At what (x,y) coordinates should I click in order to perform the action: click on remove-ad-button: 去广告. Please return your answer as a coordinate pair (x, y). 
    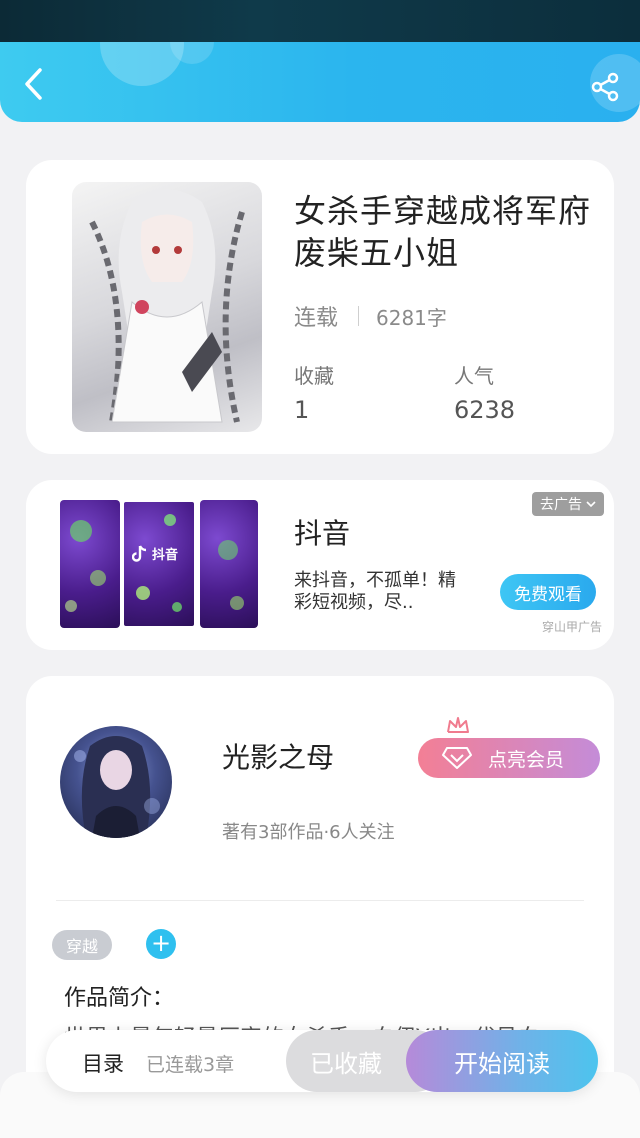
    Looking at the image, I should click on (568, 504).